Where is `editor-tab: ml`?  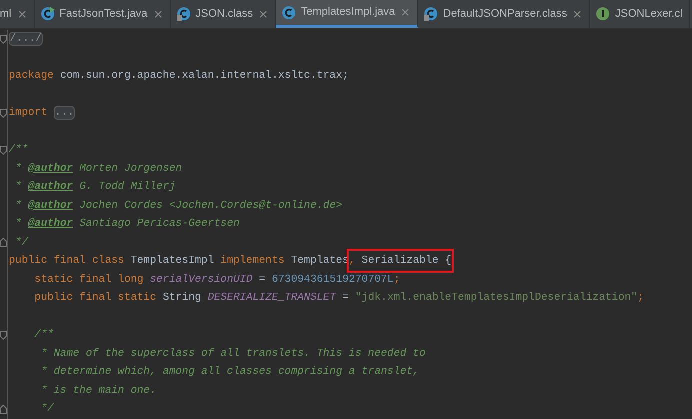 editor-tab: ml is located at coordinates (17, 14).